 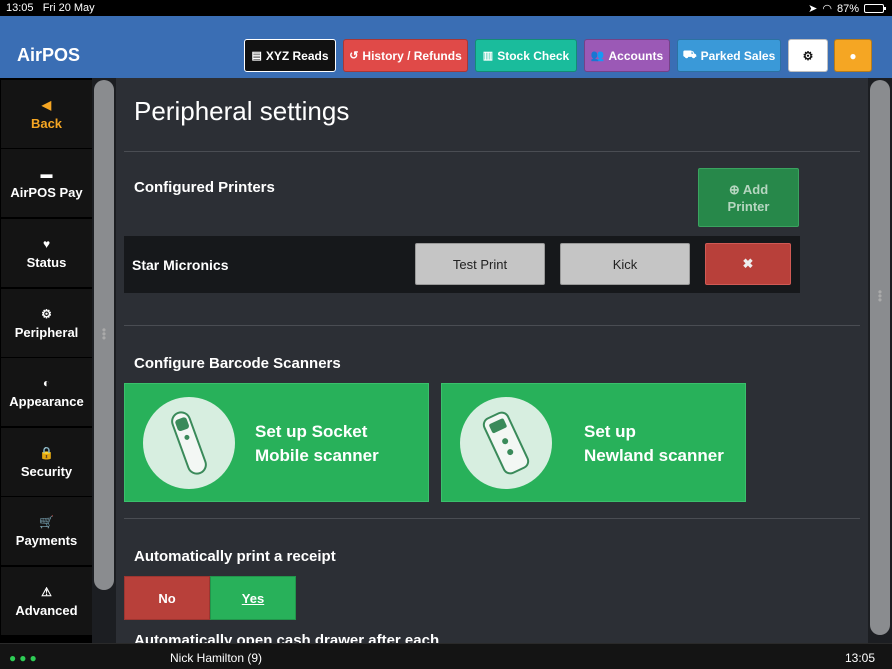 I want to click on close-icon: ✖, so click(x=748, y=263).